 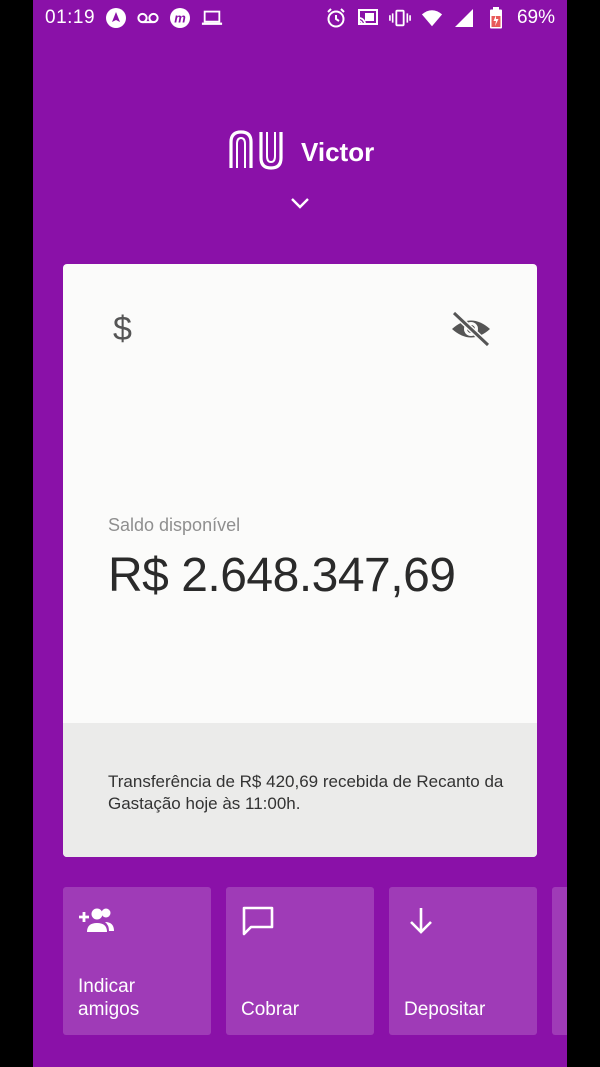 I want to click on arrow-down-icon, so click(x=422, y=921).